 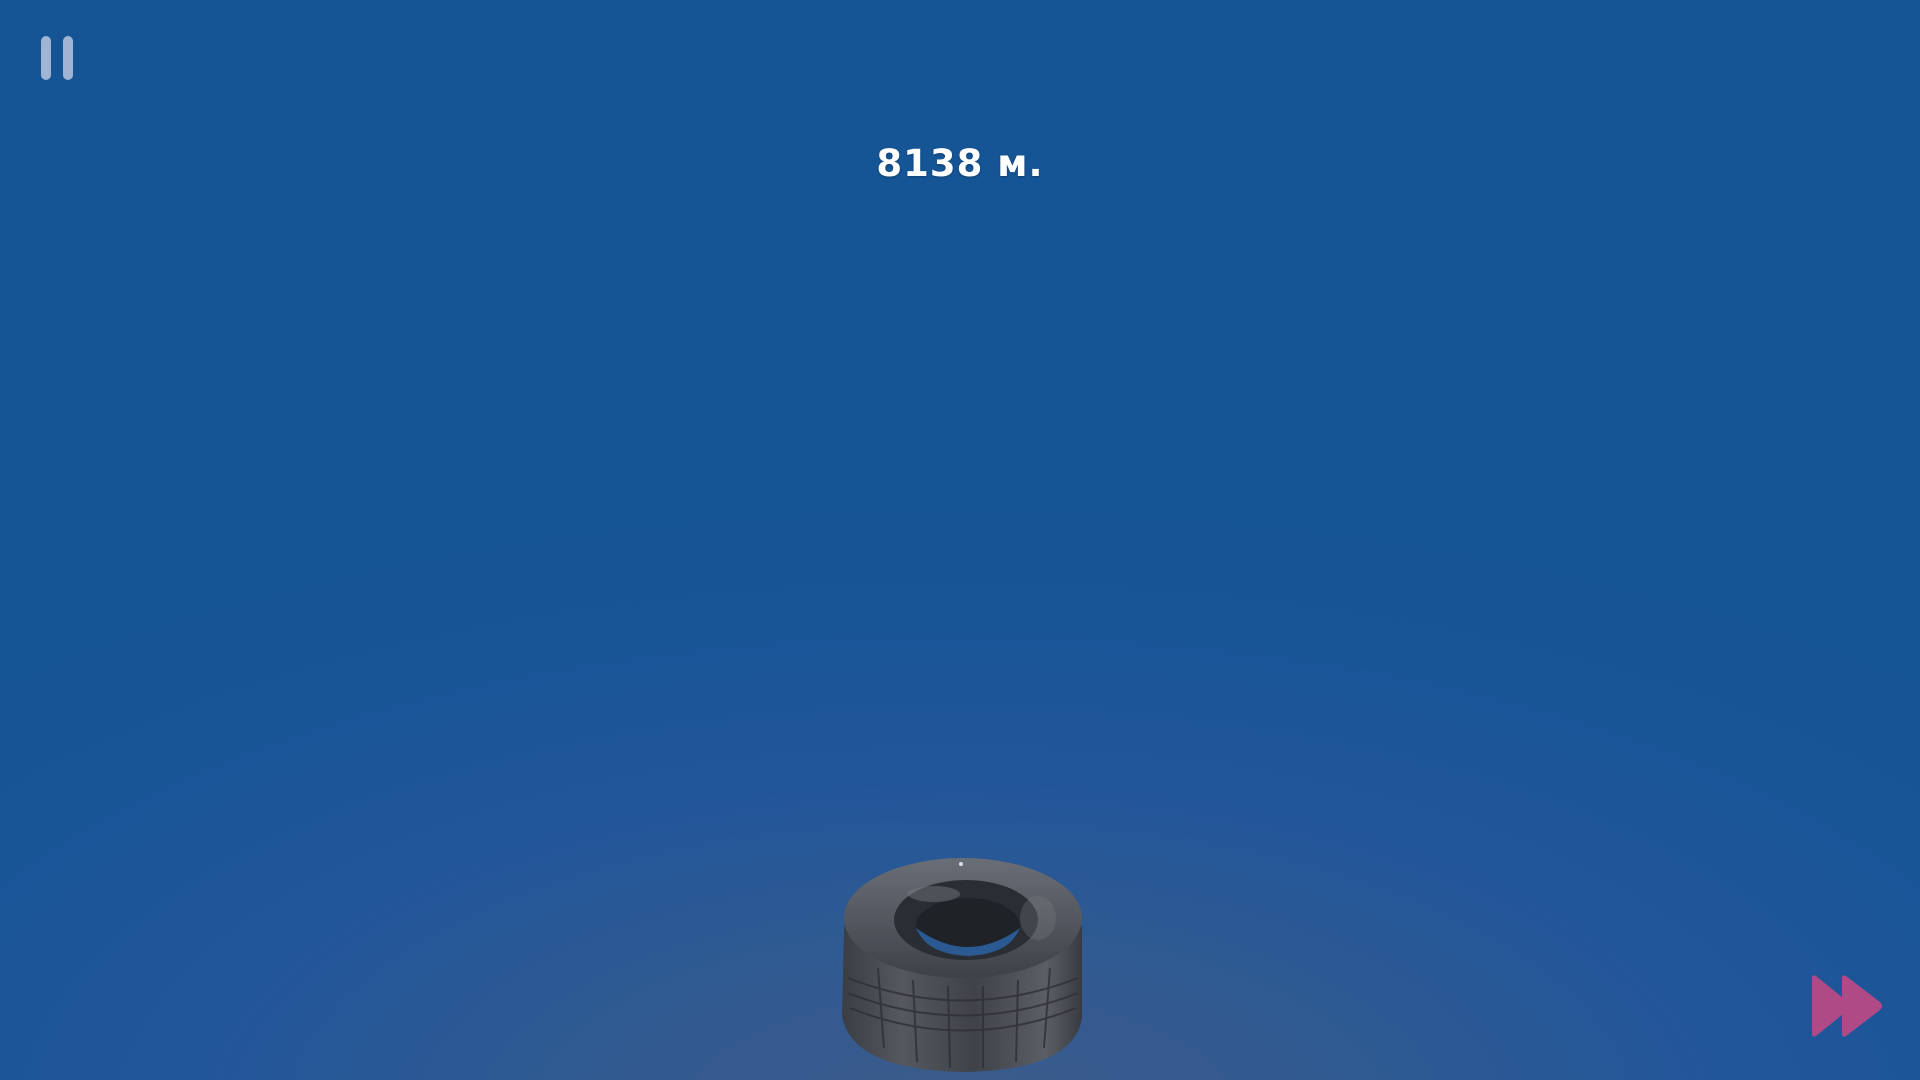 What do you see at coordinates (962, 965) in the screenshot?
I see `tire-icon` at bounding box center [962, 965].